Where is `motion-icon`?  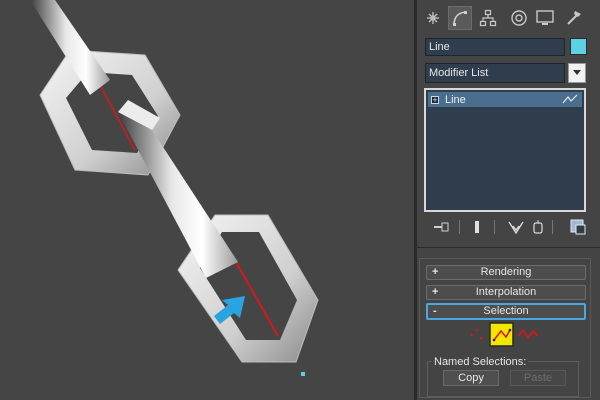 motion-icon is located at coordinates (519, 18).